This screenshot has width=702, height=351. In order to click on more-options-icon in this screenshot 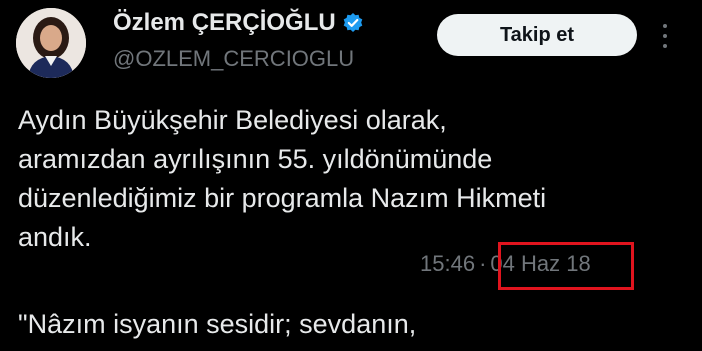, I will do `click(665, 36)`.